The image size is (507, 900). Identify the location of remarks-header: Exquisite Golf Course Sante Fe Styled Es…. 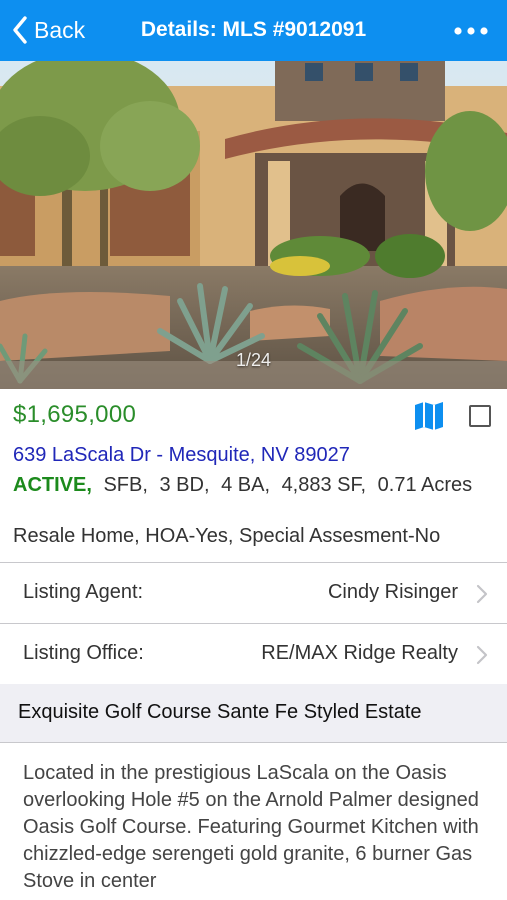
(253, 713).